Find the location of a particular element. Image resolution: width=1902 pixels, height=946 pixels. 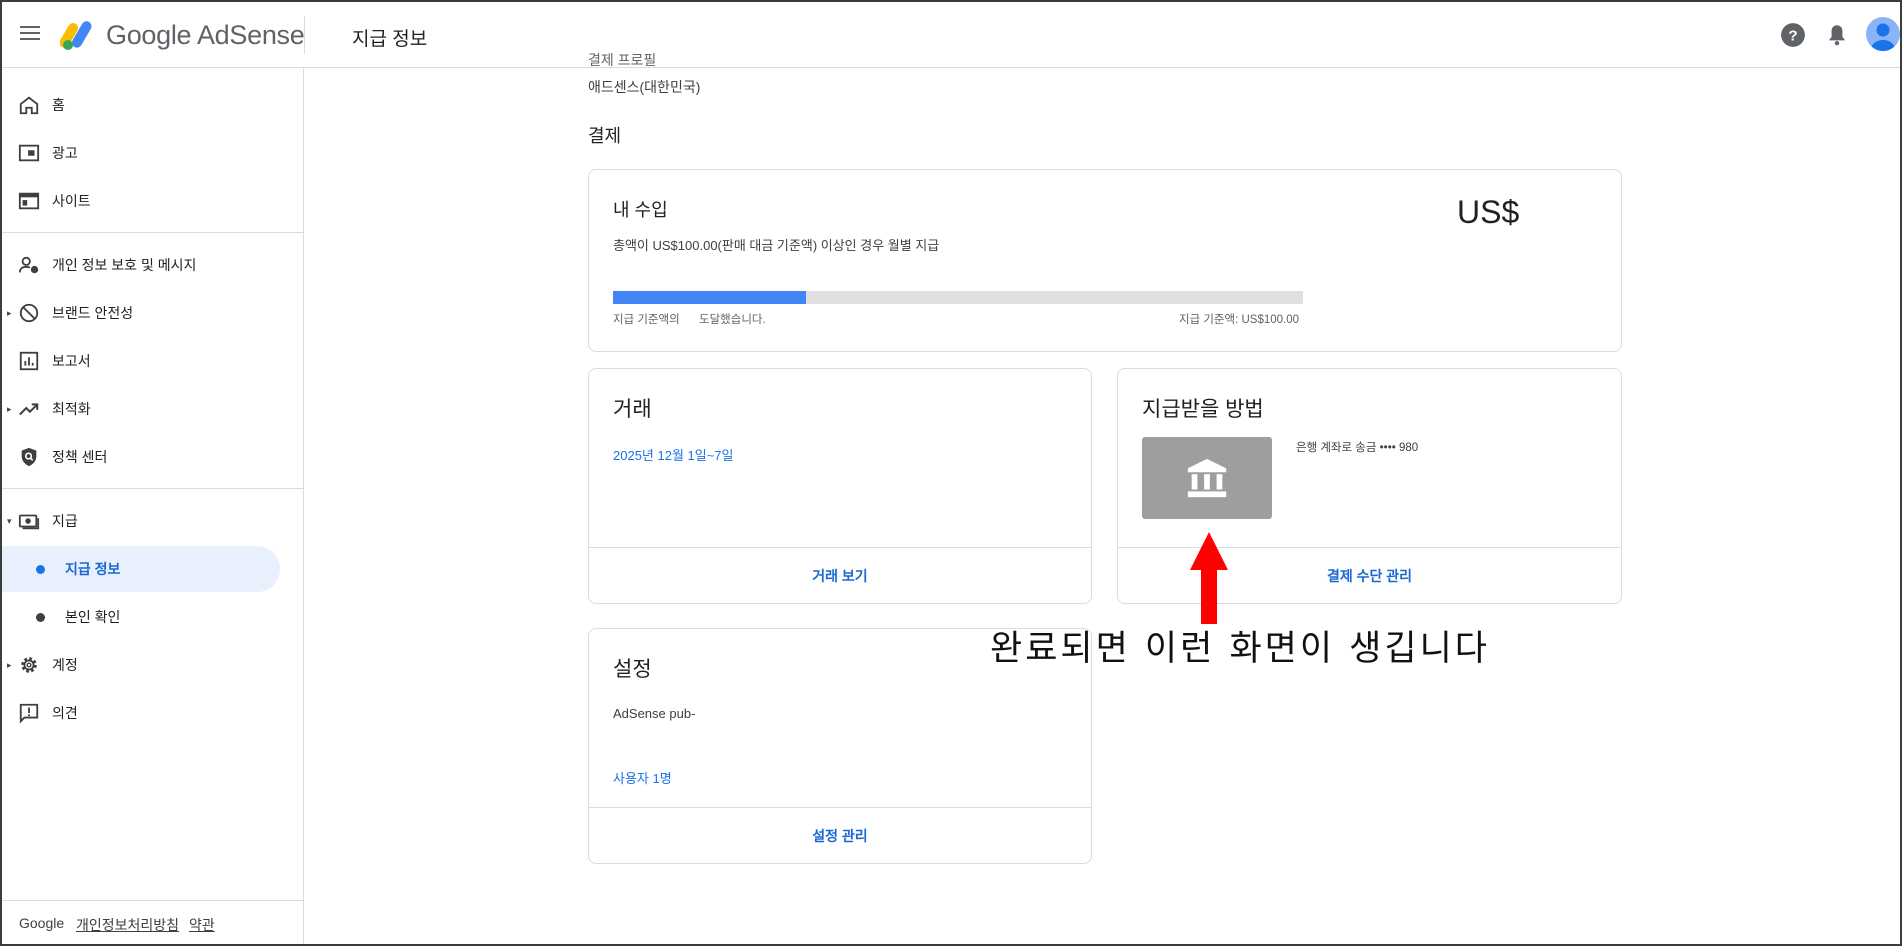

sidebar-item-label: 브랜드 안전성 is located at coordinates (93, 313).